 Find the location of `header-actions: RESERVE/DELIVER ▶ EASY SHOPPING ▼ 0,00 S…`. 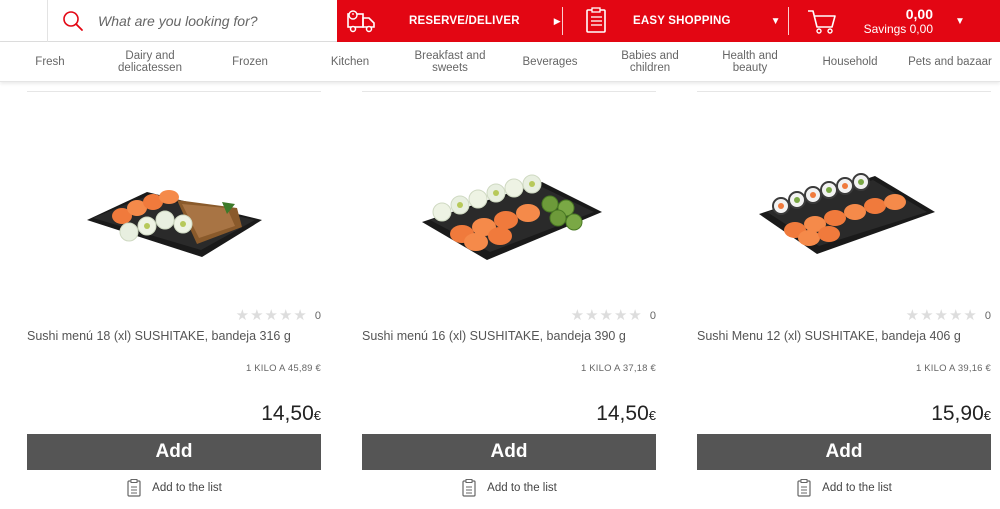

header-actions: RESERVE/DELIVER ▶ EASY SHOPPING ▼ 0,00 S… is located at coordinates (668, 21).